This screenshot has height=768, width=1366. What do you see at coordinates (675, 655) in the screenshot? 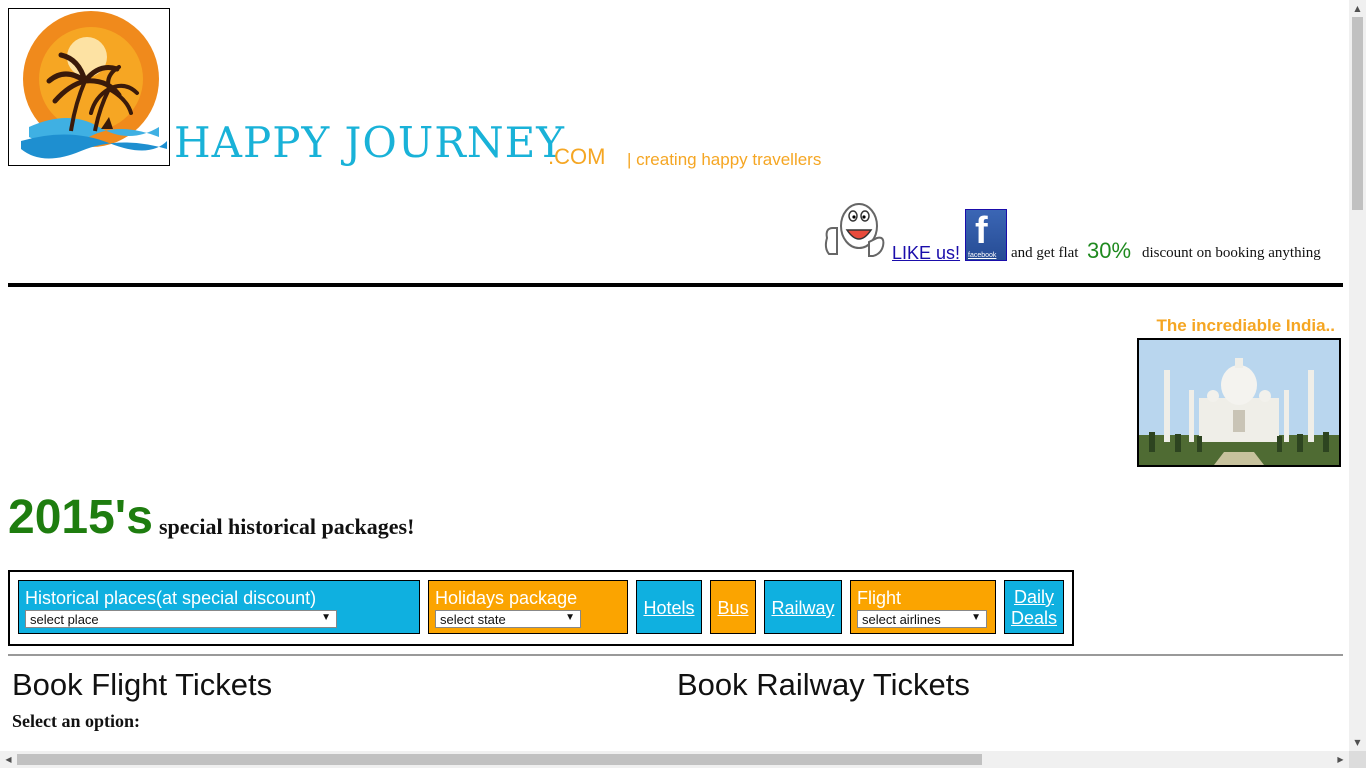
I see `section-divider` at bounding box center [675, 655].